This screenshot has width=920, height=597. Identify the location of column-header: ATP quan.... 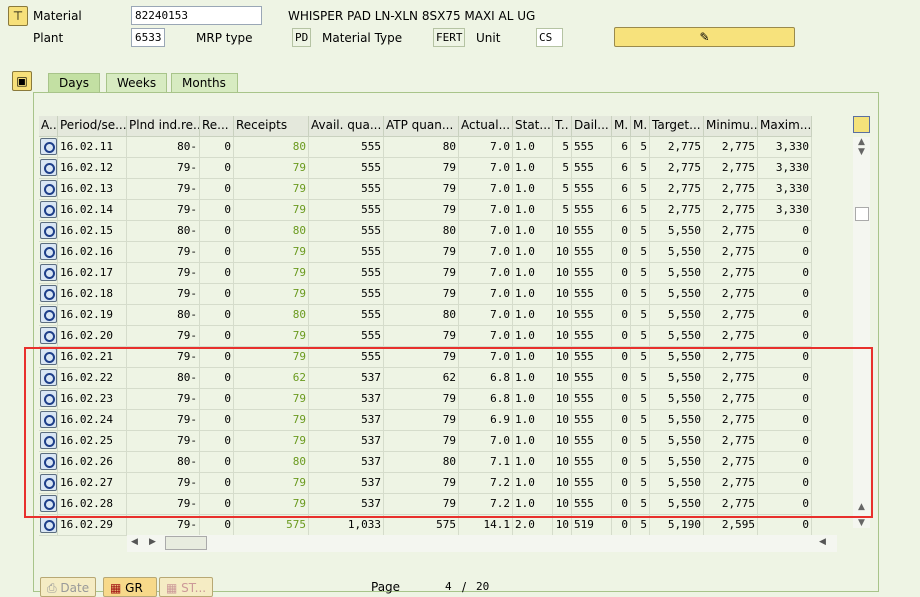
(421, 126).